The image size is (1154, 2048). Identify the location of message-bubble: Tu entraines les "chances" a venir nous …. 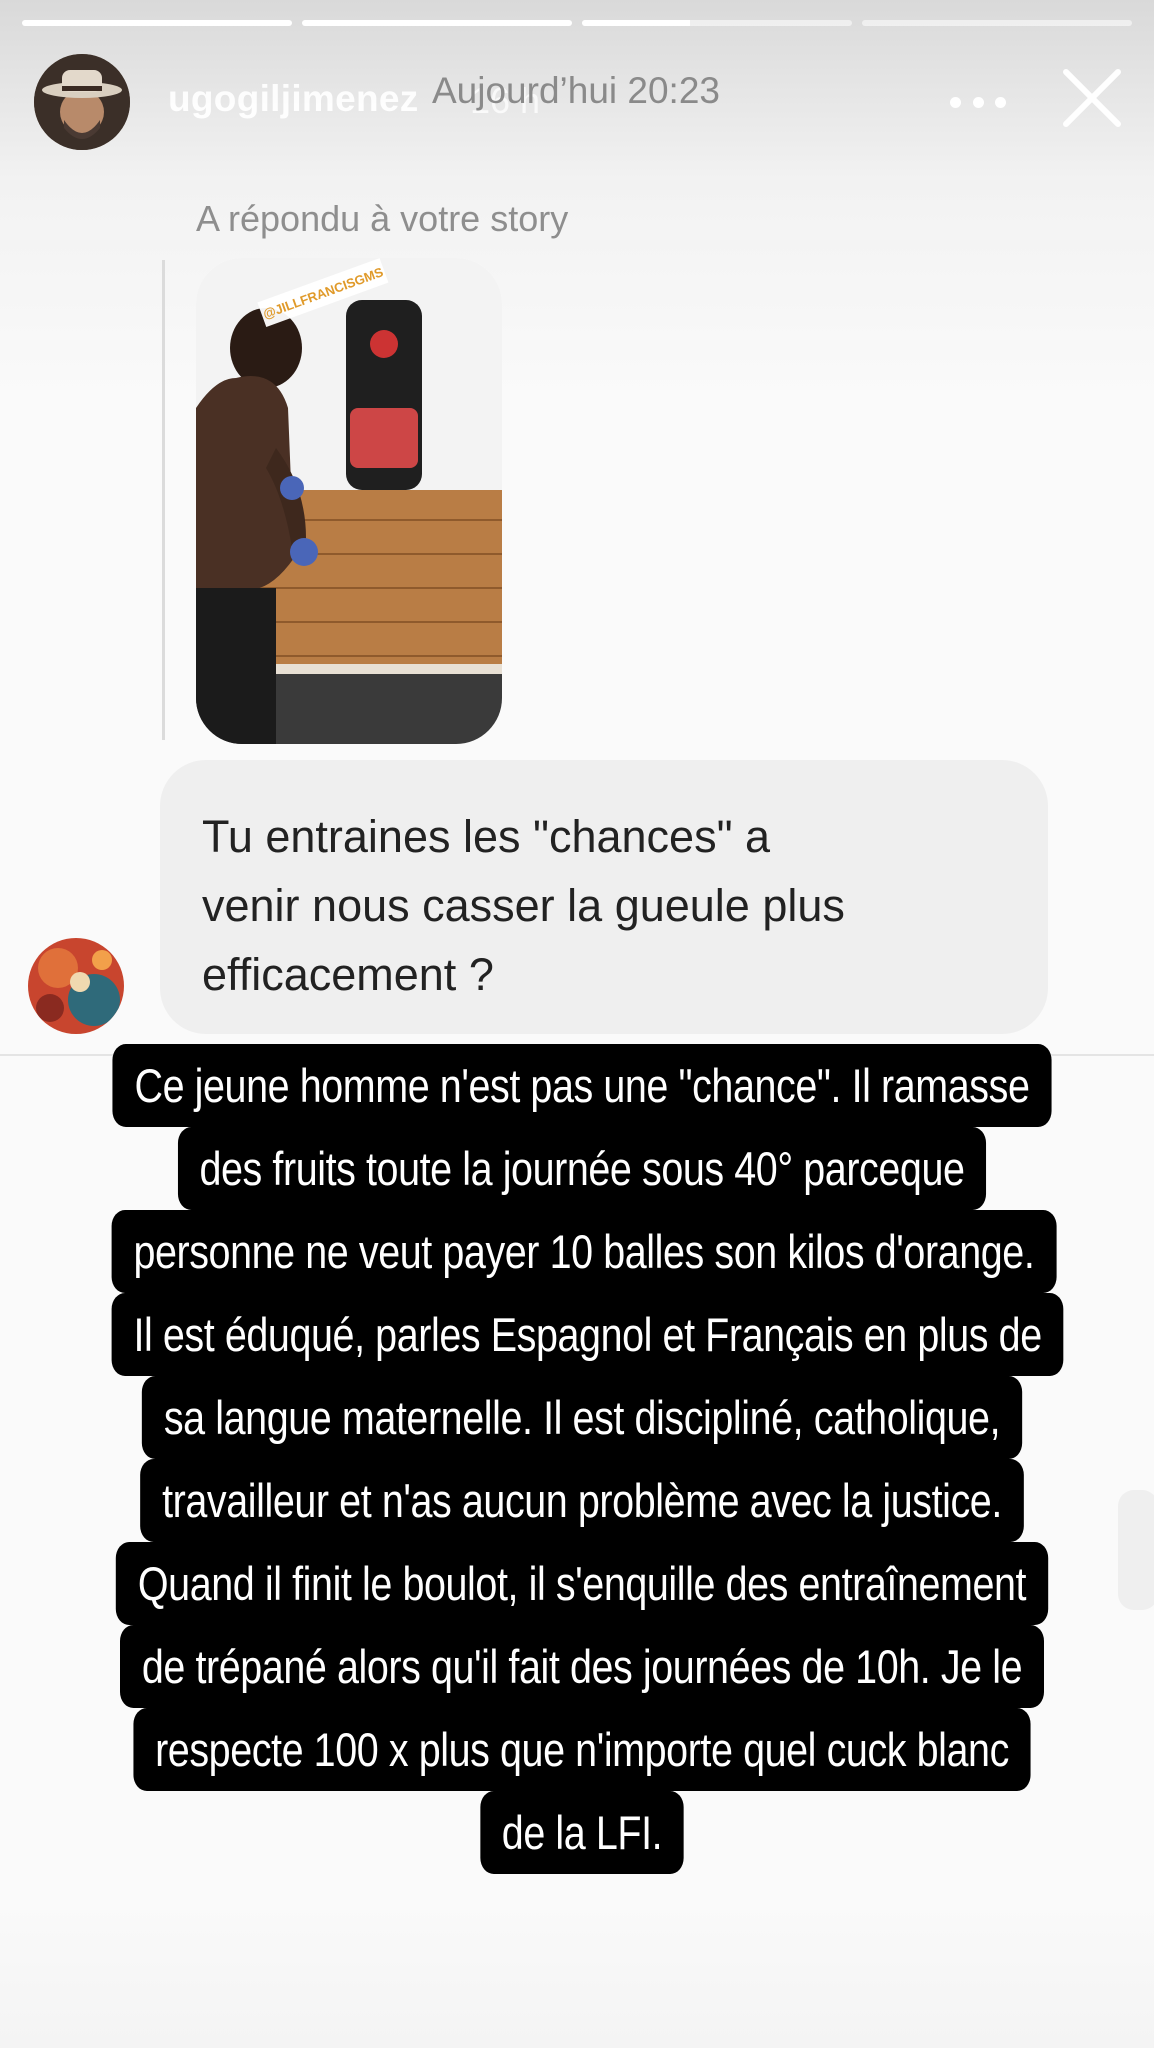
(604, 897).